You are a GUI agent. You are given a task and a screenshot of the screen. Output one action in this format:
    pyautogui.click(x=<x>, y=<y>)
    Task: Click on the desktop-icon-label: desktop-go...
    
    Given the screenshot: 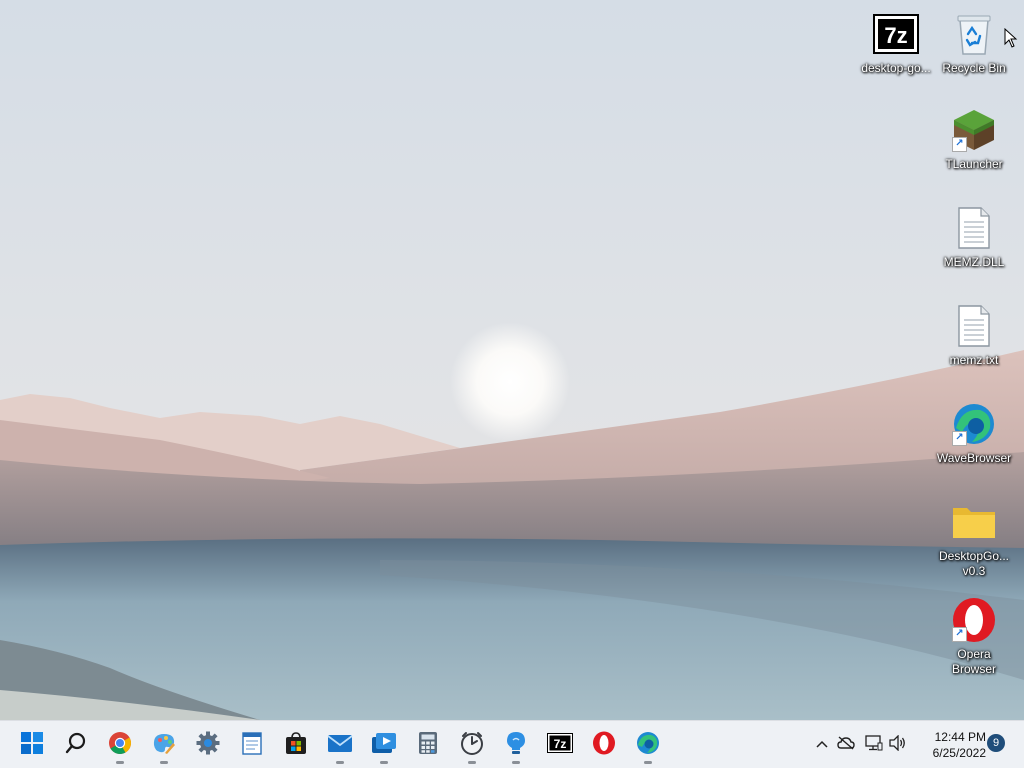 What is the action you would take?
    pyautogui.click(x=896, y=68)
    